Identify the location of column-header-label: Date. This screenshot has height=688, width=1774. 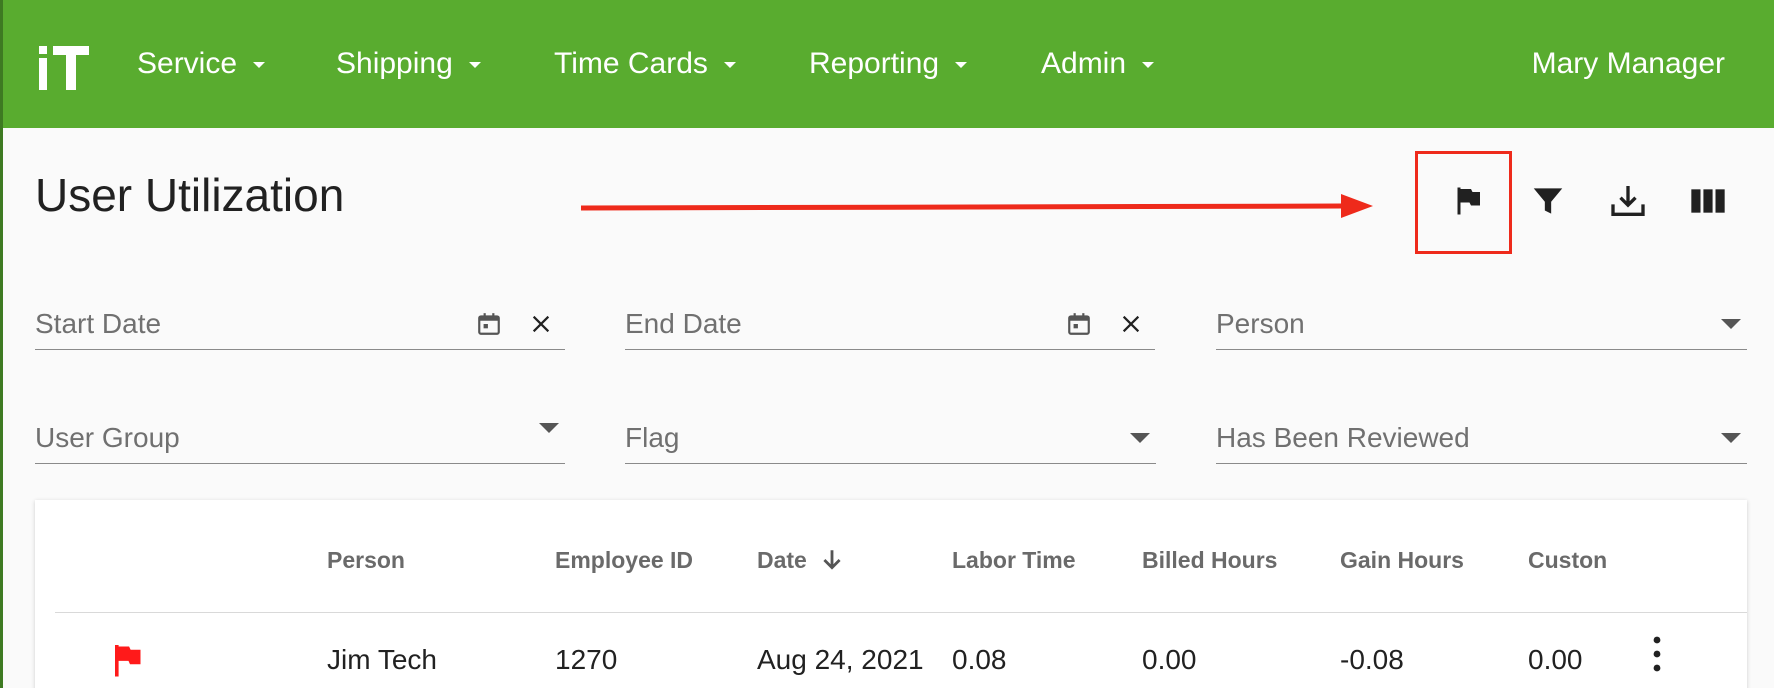
(782, 559).